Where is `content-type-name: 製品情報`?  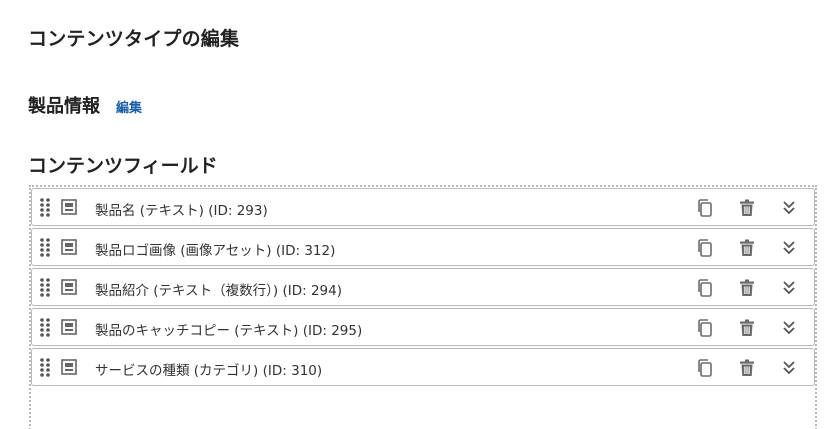
content-type-name: 製品情報 is located at coordinates (64, 106).